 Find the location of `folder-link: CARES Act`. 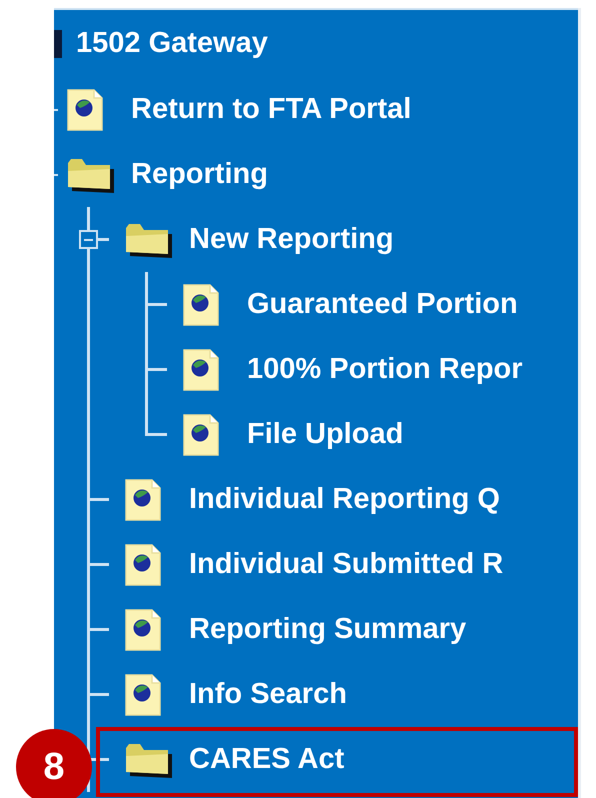

folder-link: CARES Act is located at coordinates (266, 759).